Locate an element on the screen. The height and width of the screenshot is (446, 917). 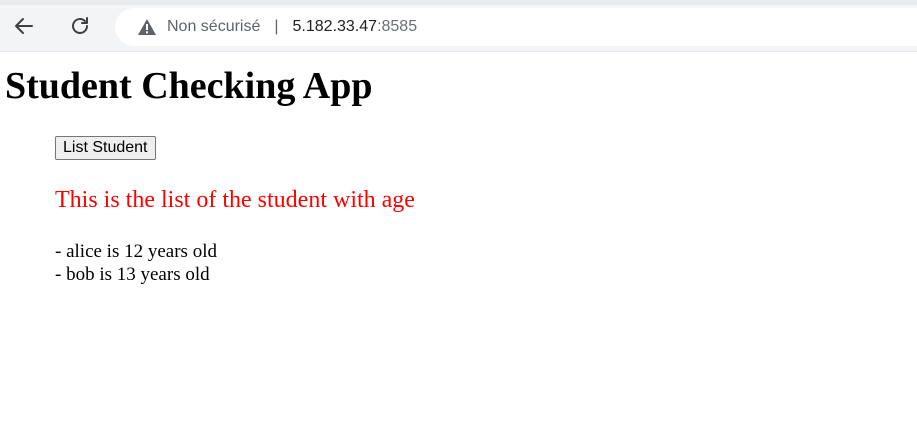
url-port: :8585 is located at coordinates (397, 27).